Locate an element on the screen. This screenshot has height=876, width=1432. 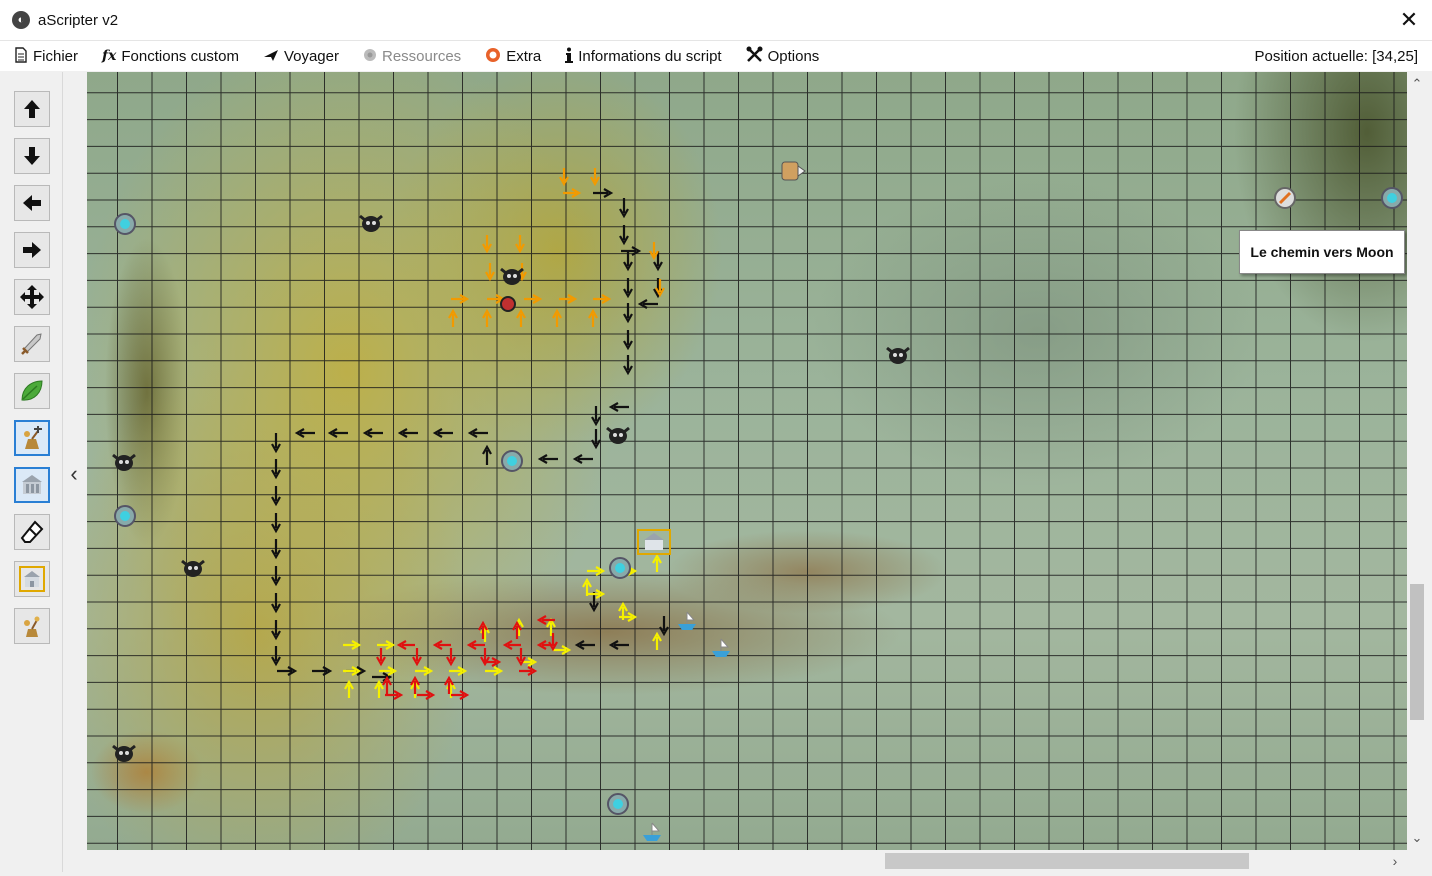
eraser-icon is located at coordinates (32, 531).